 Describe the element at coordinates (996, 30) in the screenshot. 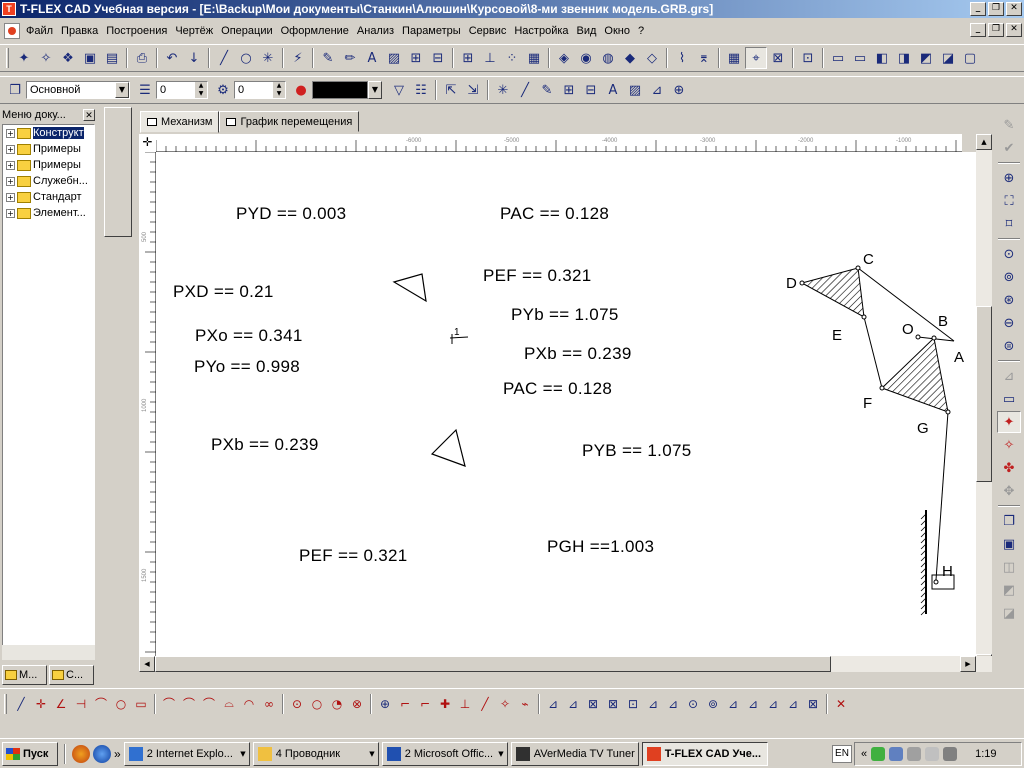

I see `doc-restore-button: ❐` at that location.